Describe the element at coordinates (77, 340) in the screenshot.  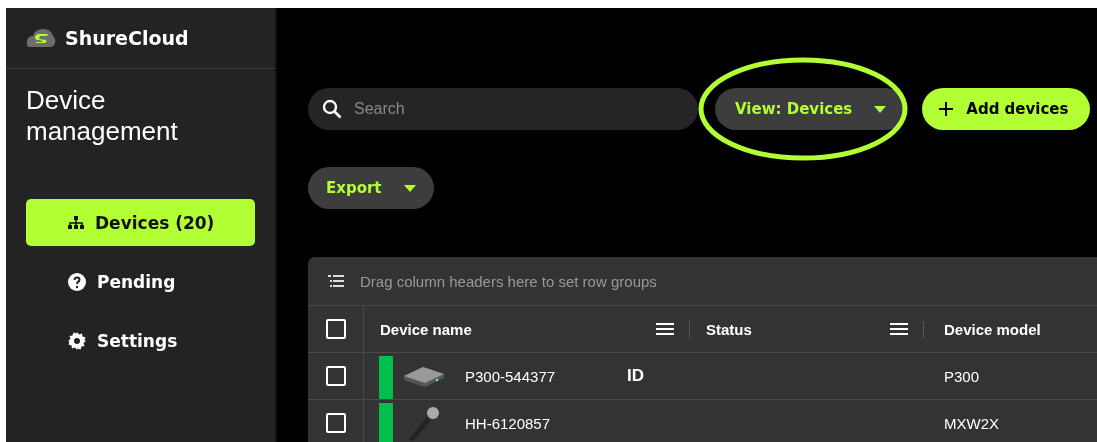
I see `settings-icon` at that location.